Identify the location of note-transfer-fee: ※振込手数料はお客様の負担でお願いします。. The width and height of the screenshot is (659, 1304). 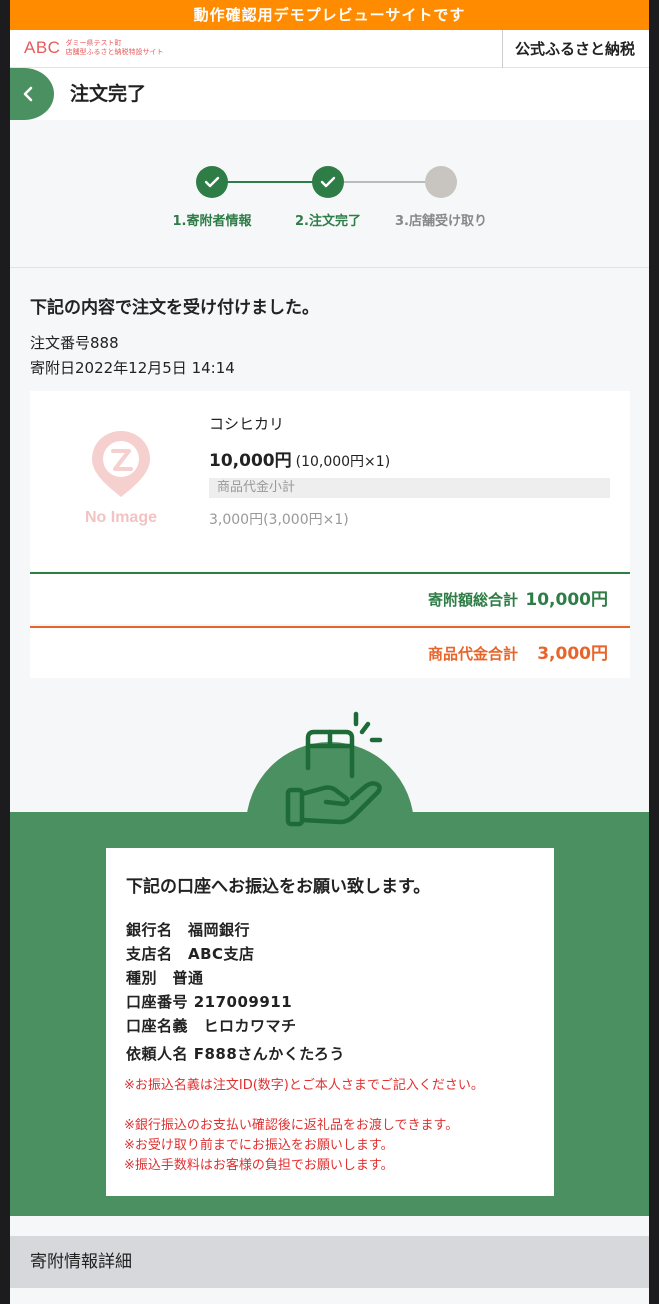
(259, 1165).